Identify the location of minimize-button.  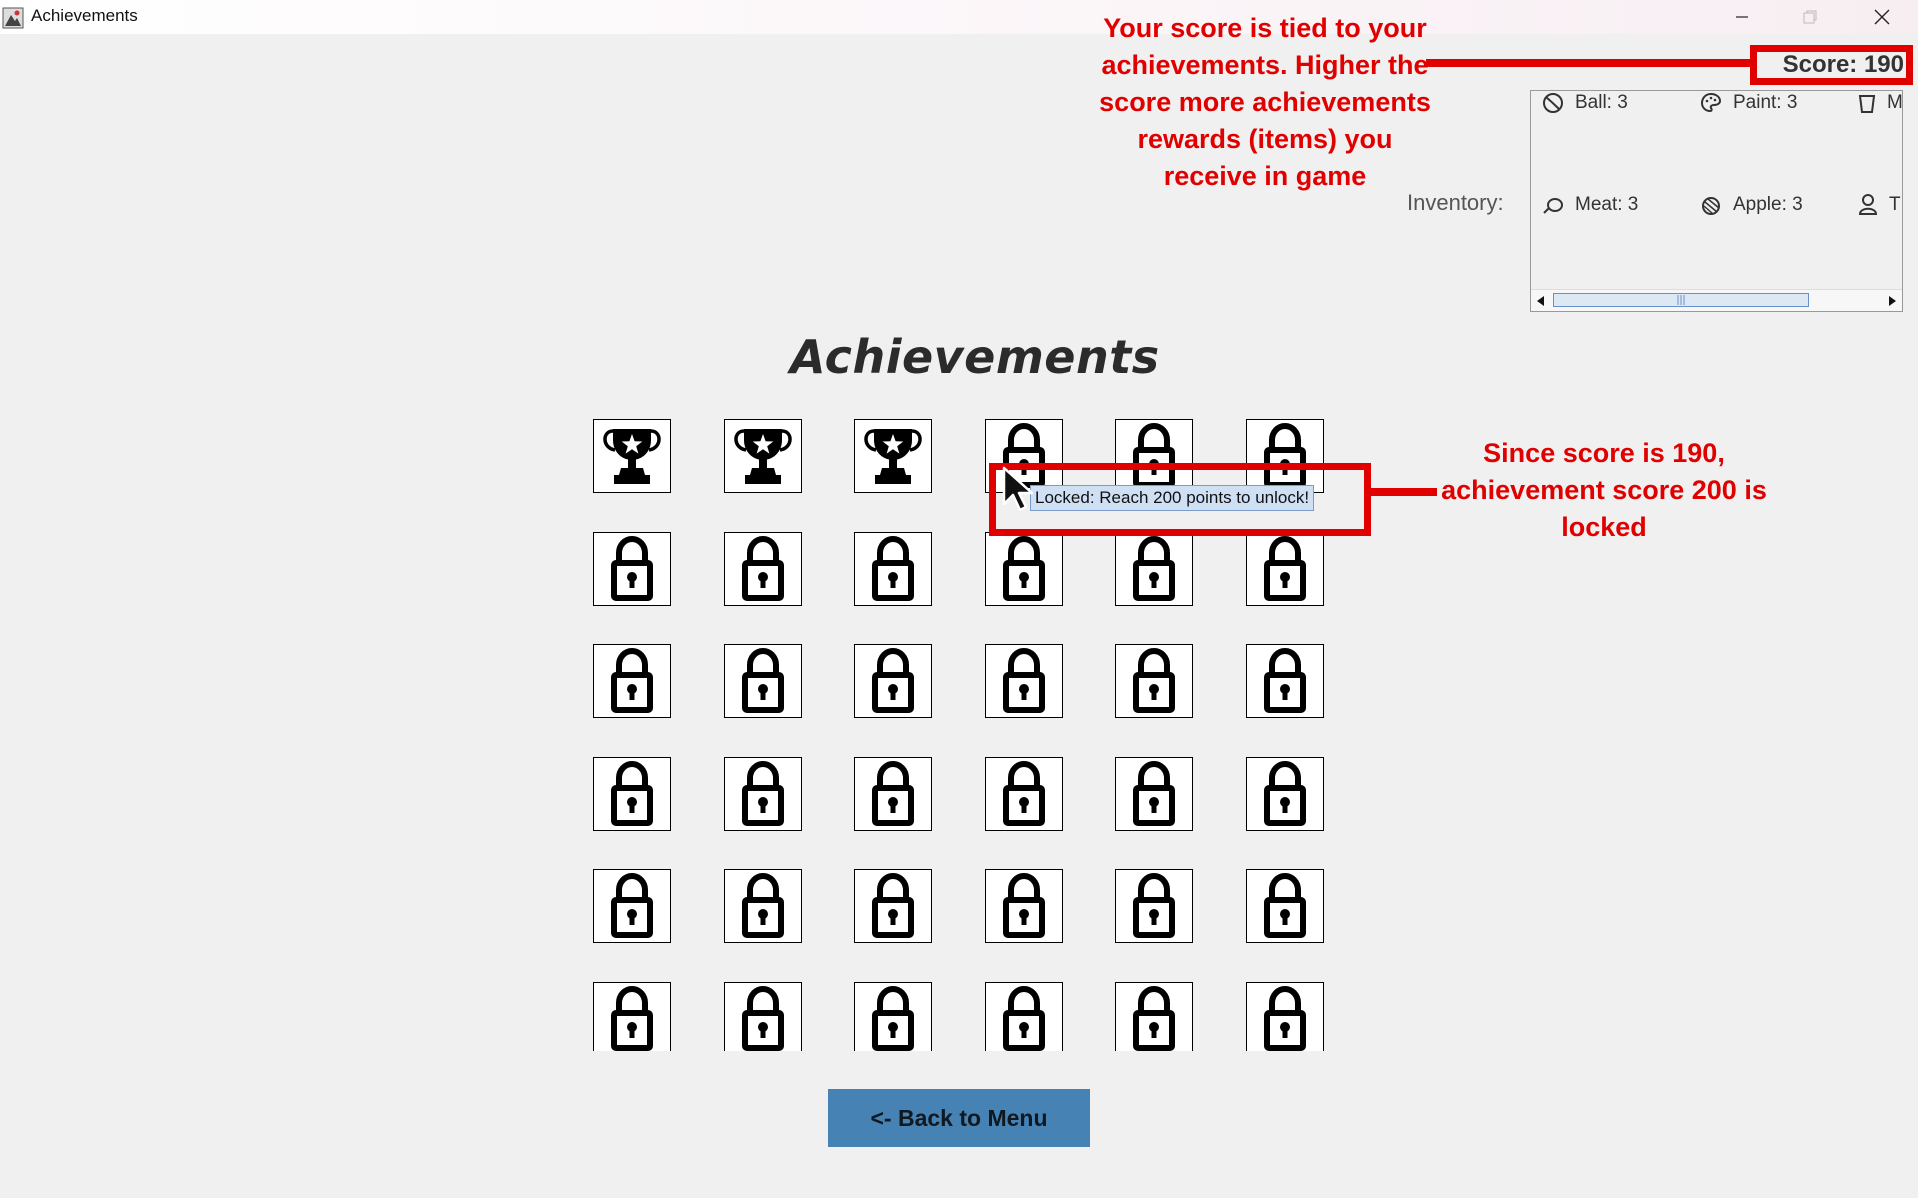
(1742, 17).